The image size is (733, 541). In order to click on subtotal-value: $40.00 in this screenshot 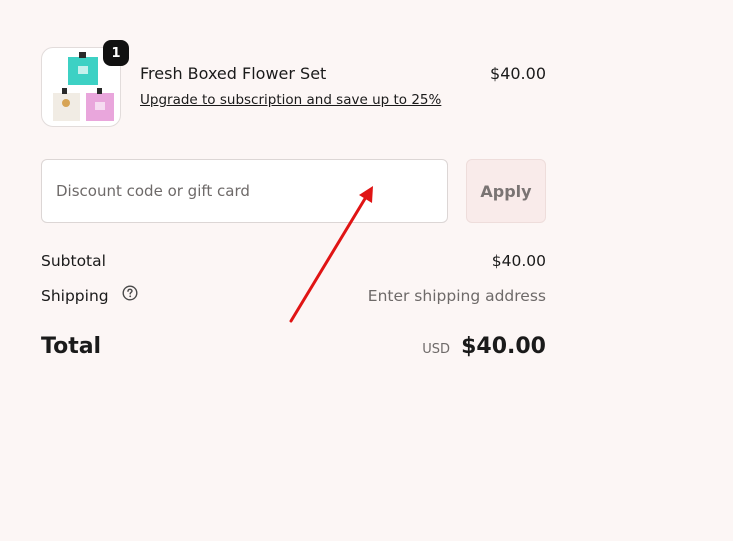, I will do `click(518, 261)`.